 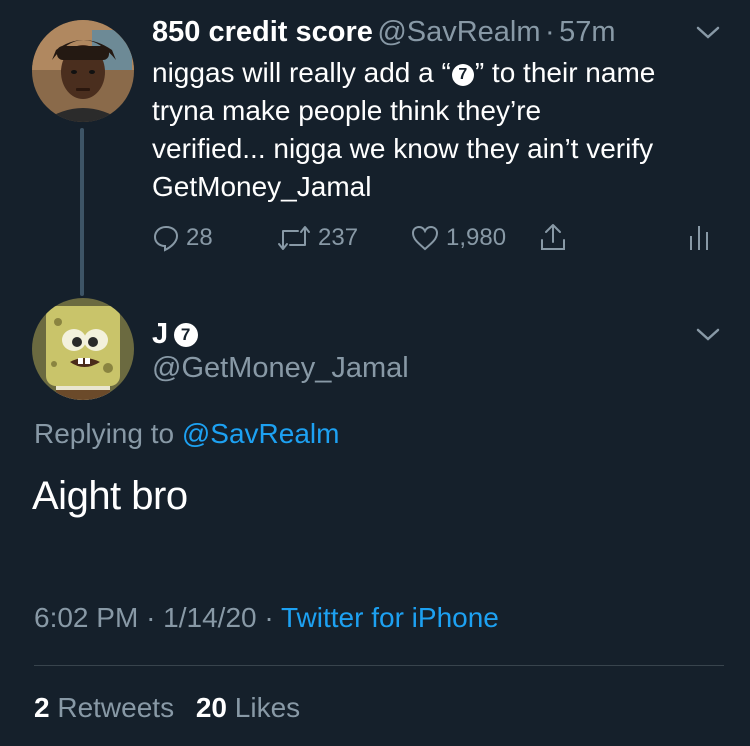 I want to click on body-line: tryna make people think they’re, so click(x=347, y=110).